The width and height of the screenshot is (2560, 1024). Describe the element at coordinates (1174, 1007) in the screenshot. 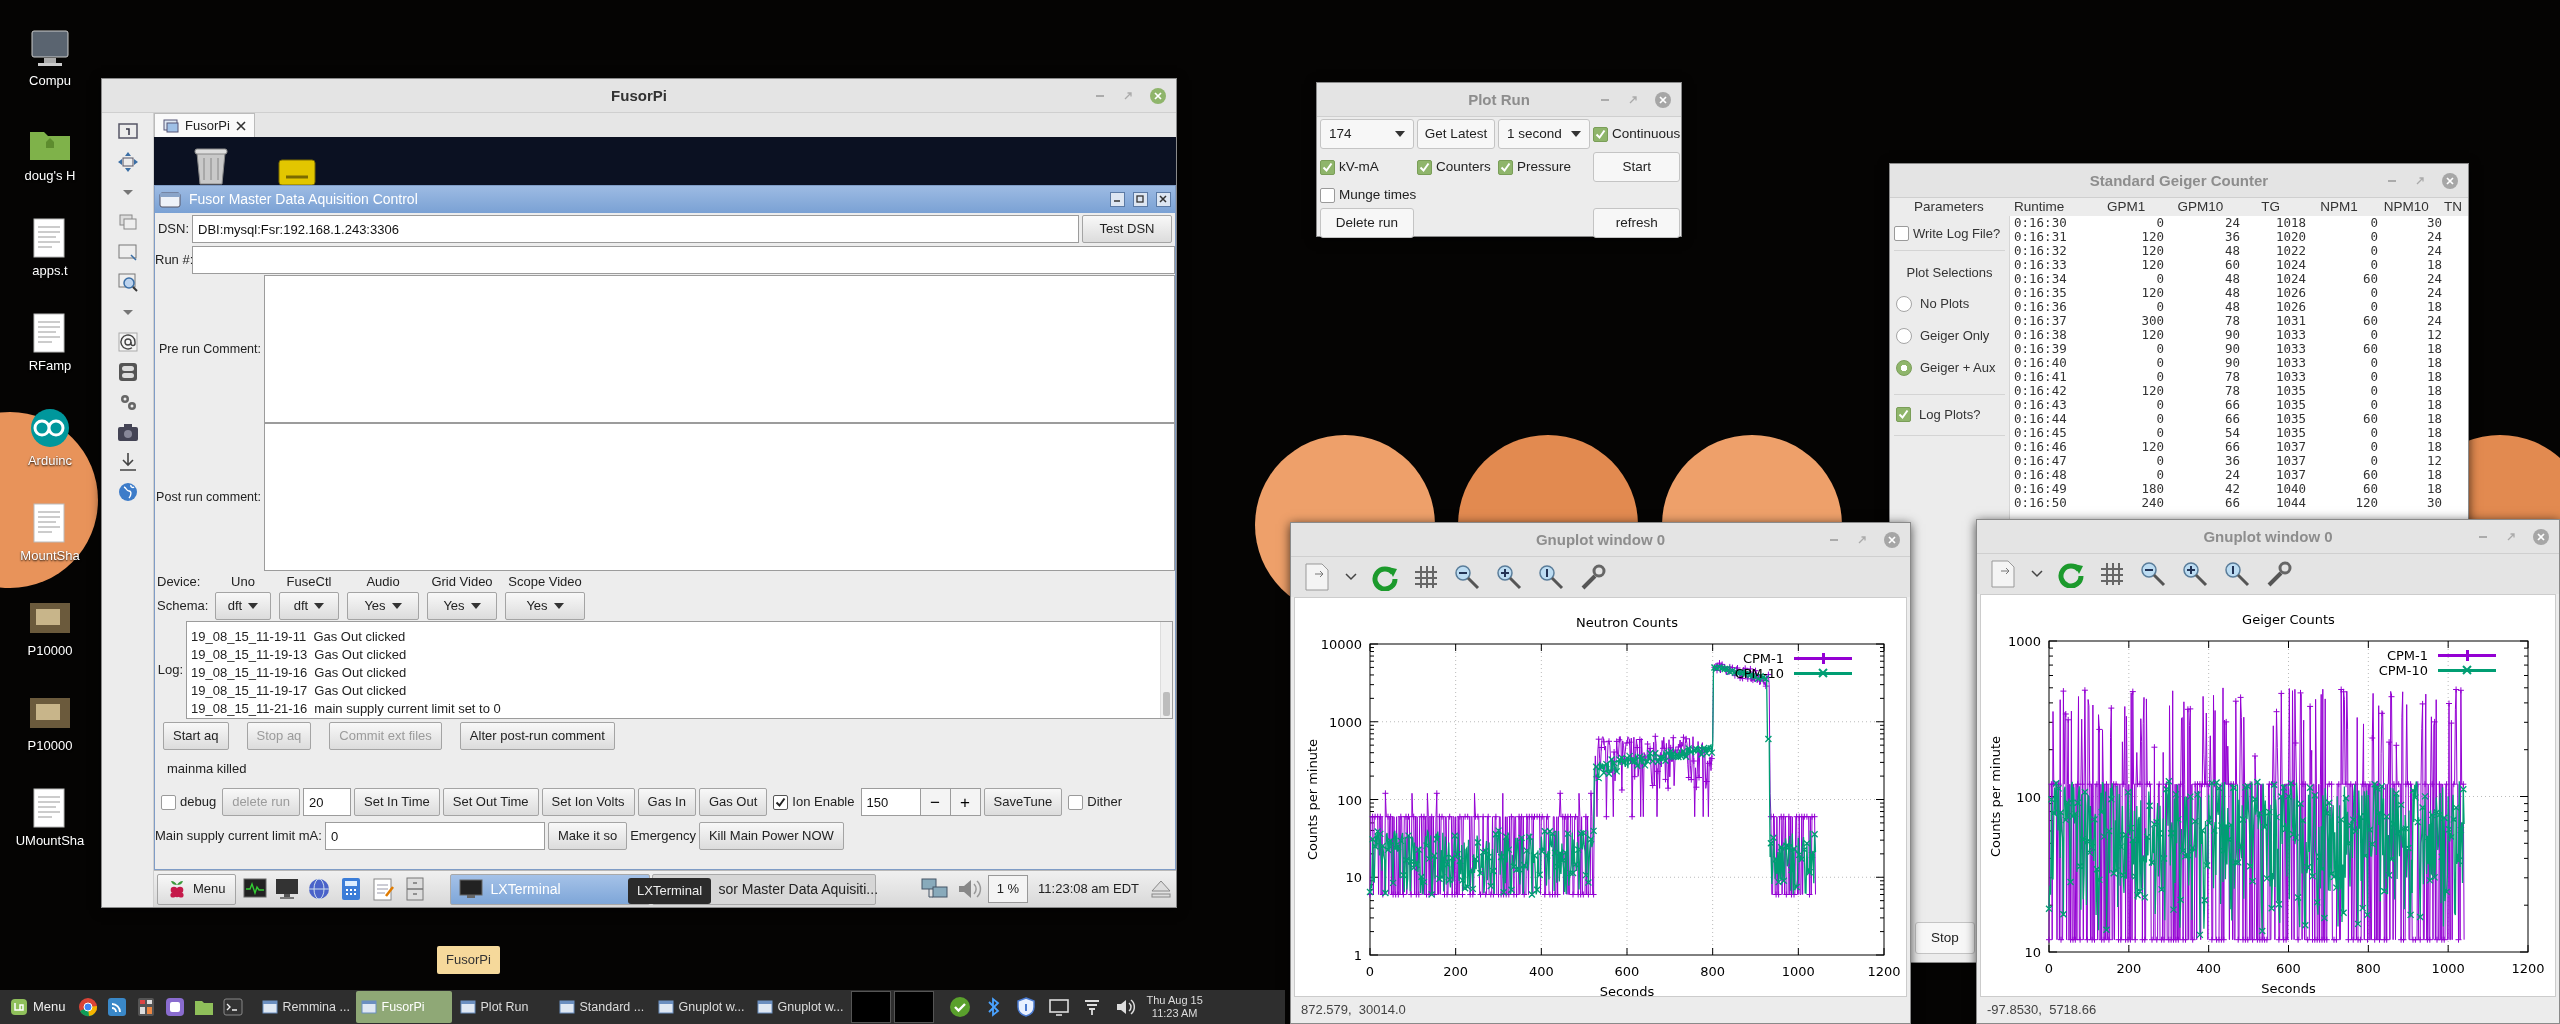

I see `clock: Thu Aug 15 11:23 AM` at that location.